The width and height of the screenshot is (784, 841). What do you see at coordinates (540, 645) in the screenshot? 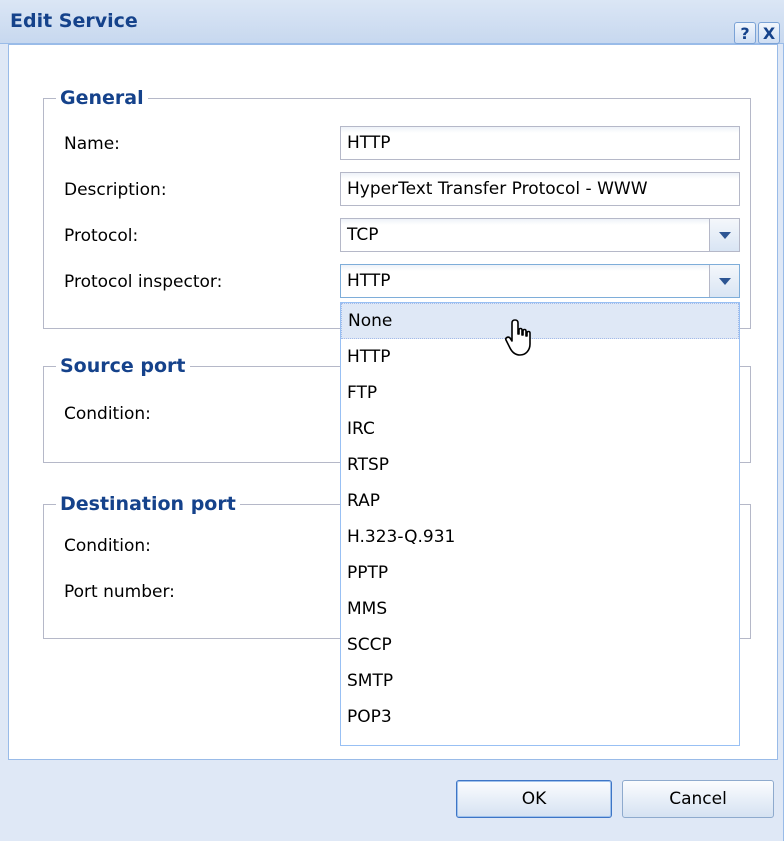
I see `dropdown-option-sccp: SCCP` at bounding box center [540, 645].